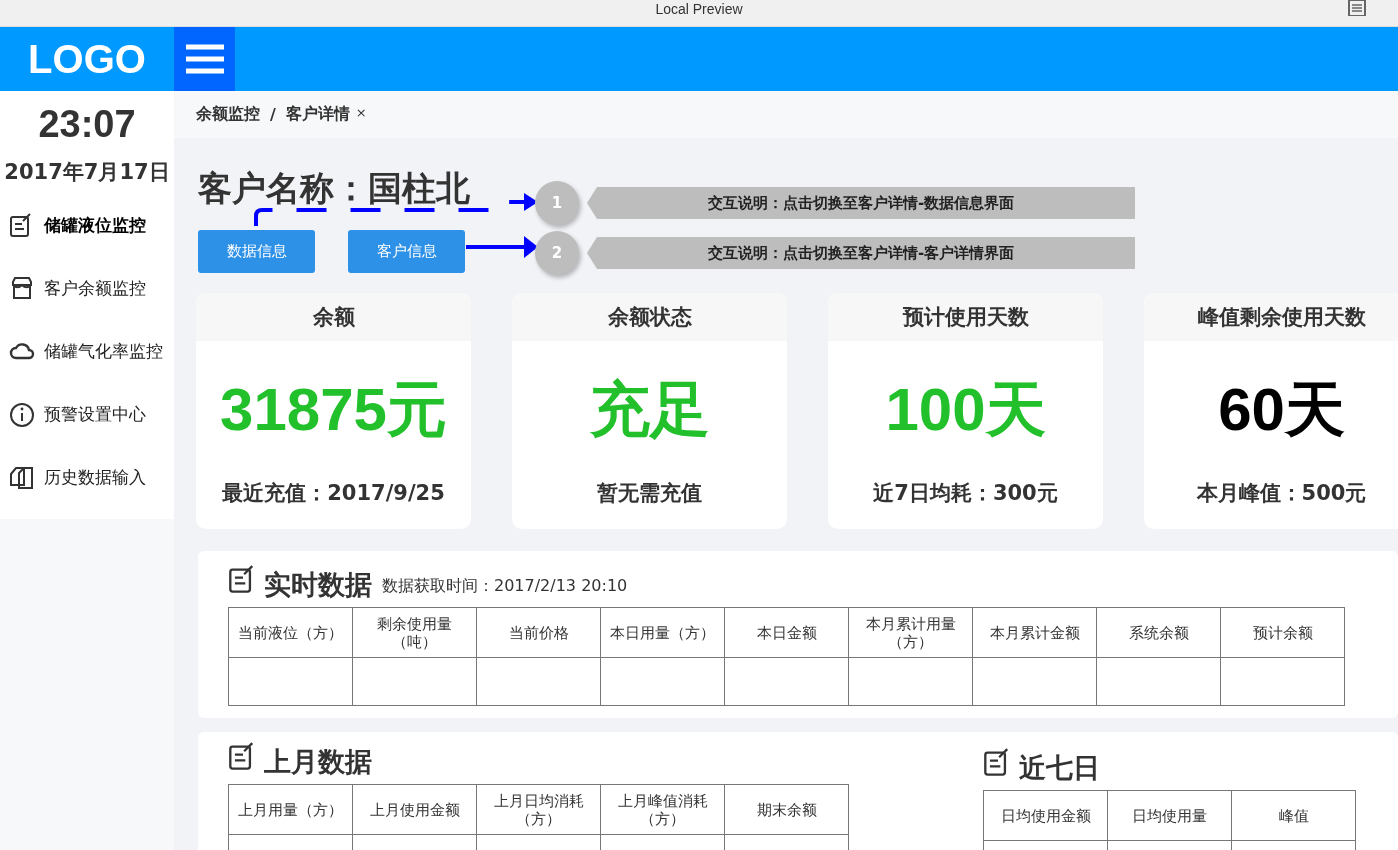  What do you see at coordinates (538, 809) in the screenshot?
I see `column-header: 上月日均消耗（方）` at bounding box center [538, 809].